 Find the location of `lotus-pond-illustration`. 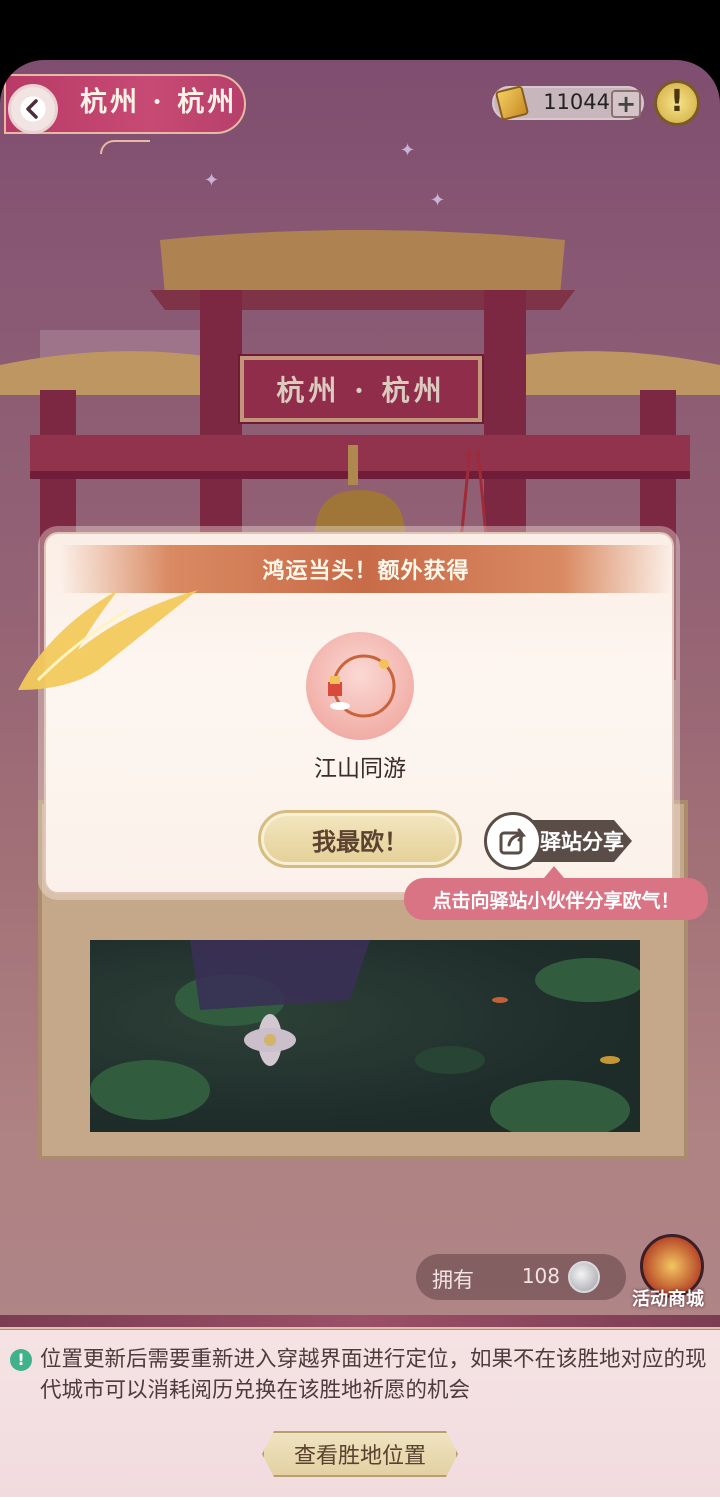

lotus-pond-illustration is located at coordinates (365, 1036).